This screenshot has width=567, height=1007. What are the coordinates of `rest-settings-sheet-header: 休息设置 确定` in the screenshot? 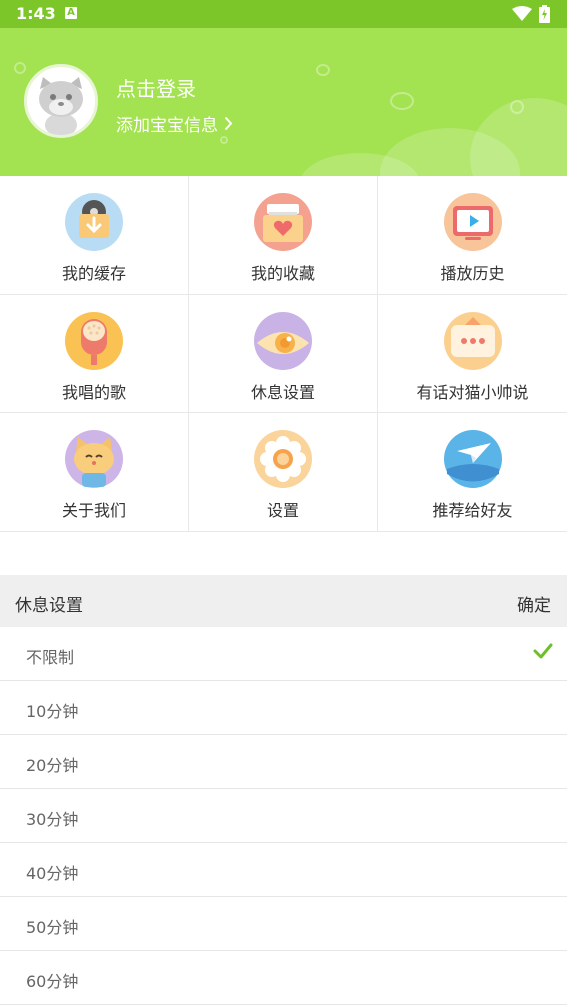 It's located at (283, 601).